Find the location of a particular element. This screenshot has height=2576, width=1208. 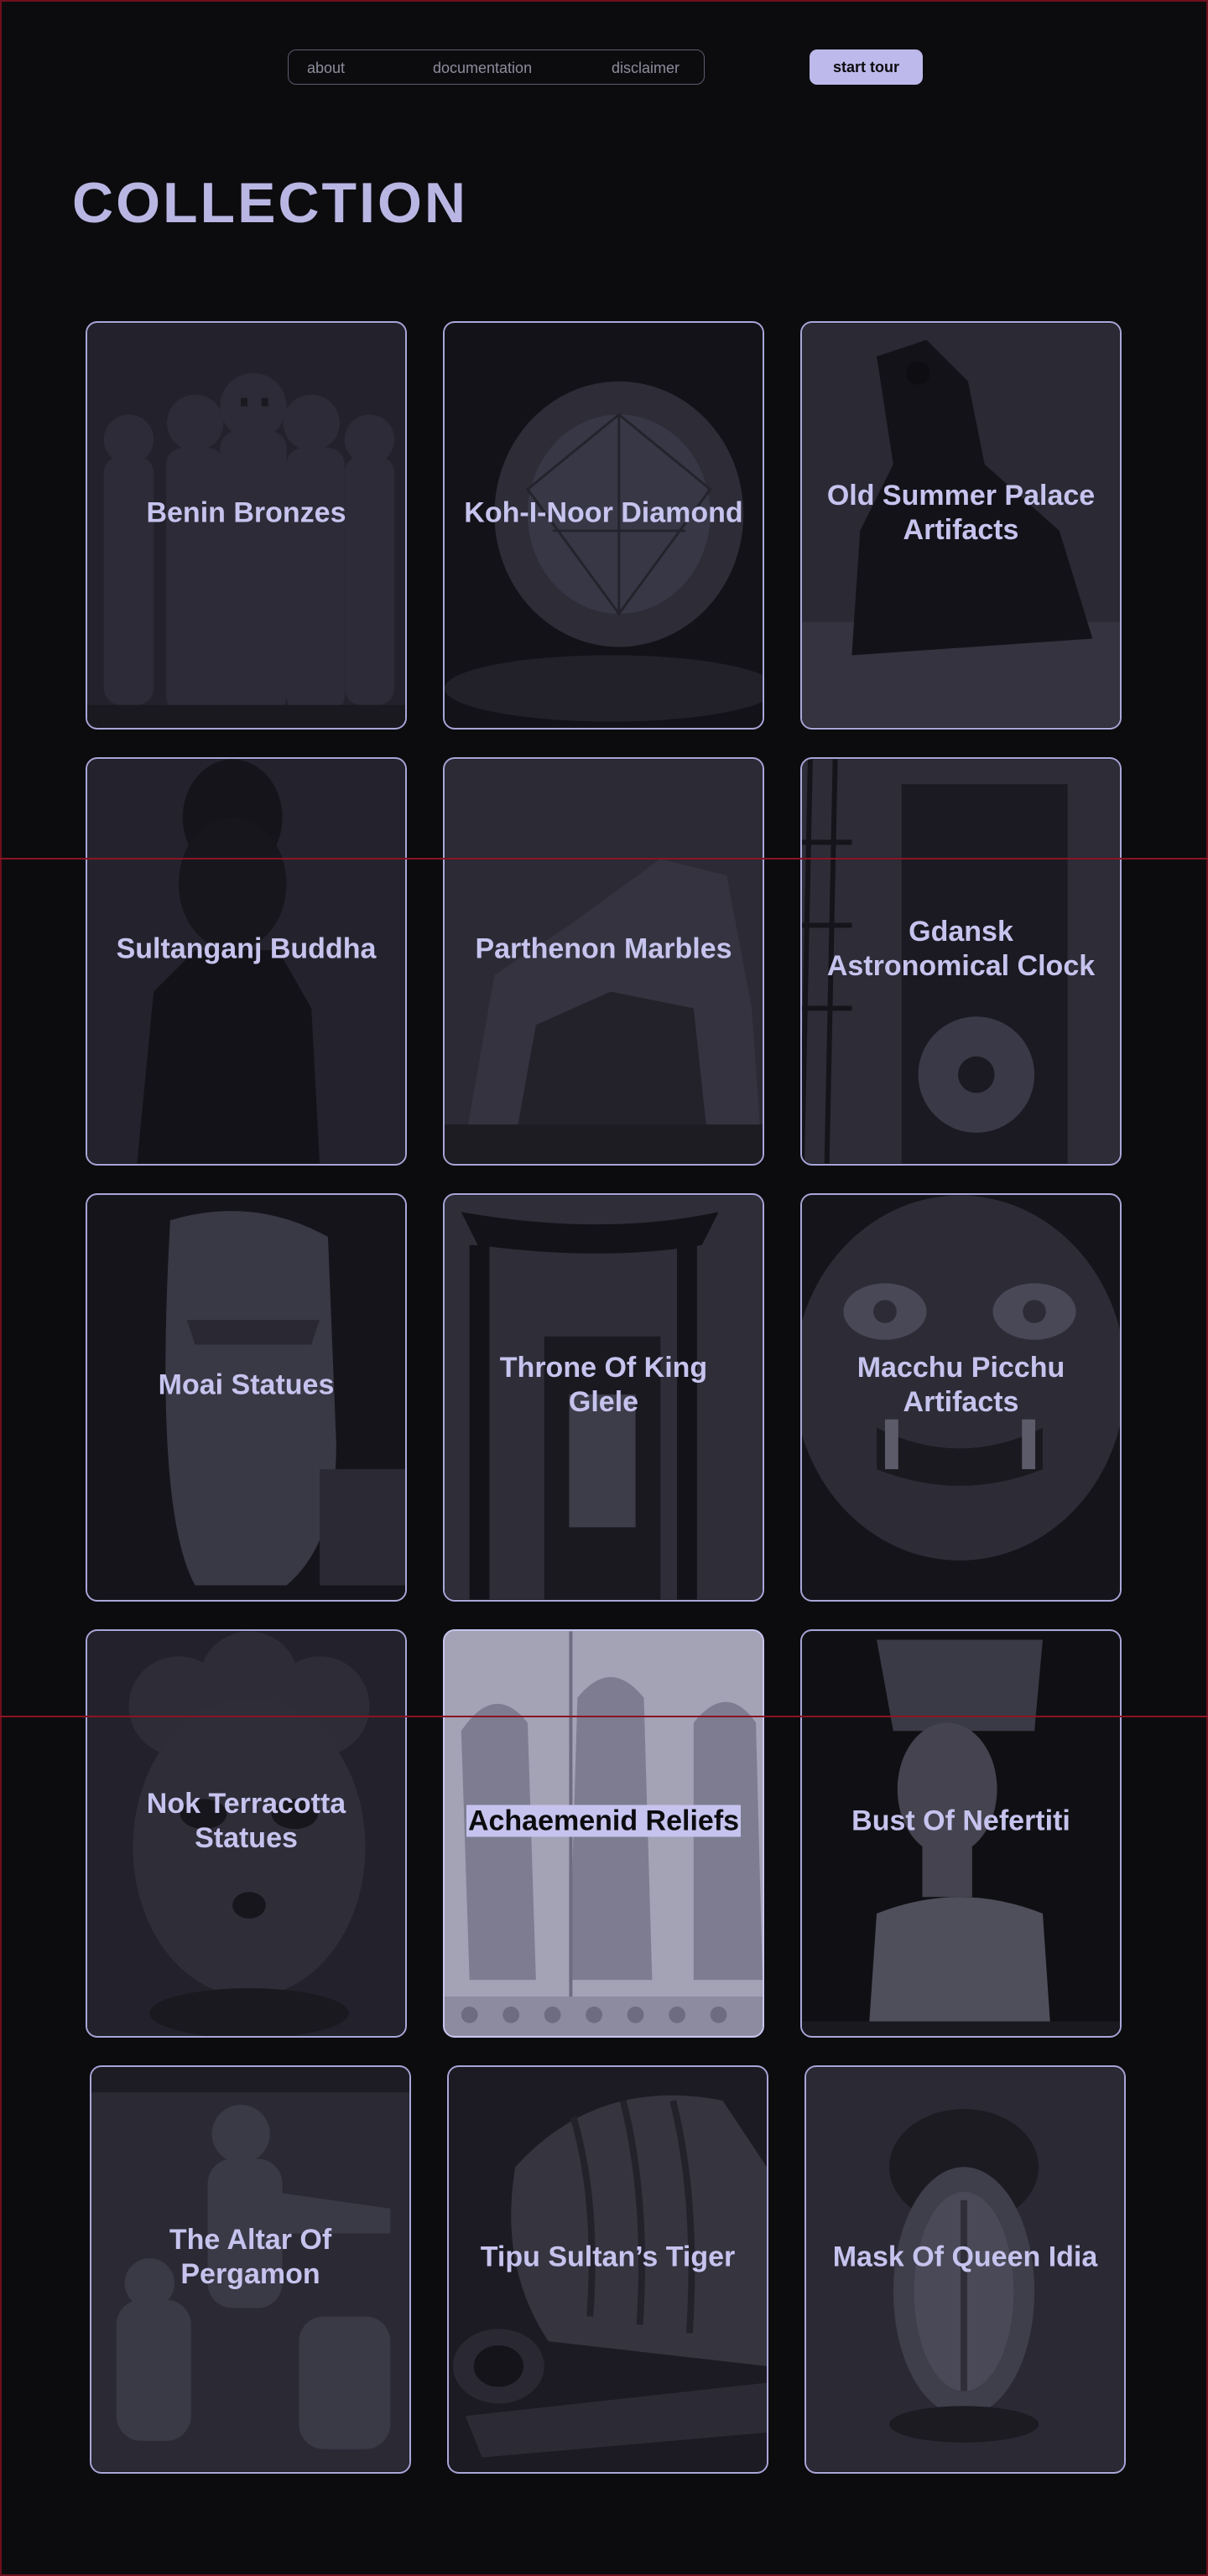

card-label: Macchu Picchu Artifacts is located at coordinates (961, 1384).